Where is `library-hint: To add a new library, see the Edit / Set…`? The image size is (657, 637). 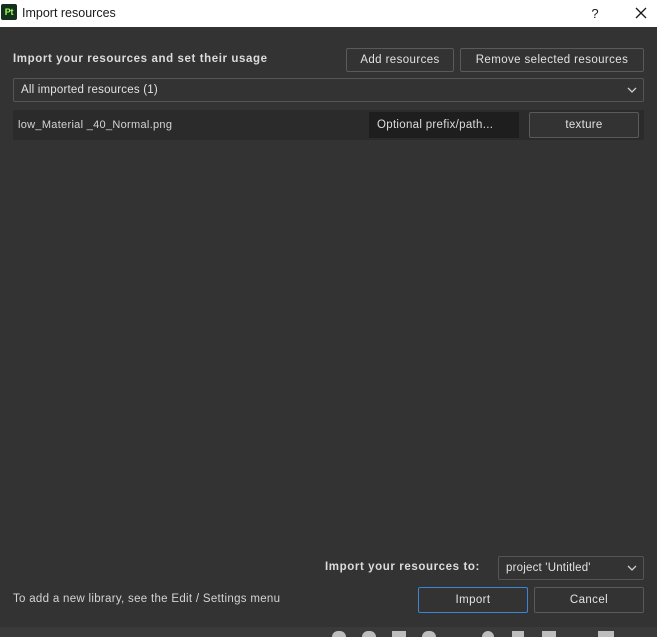 library-hint: To add a new library, see the Edit / Set… is located at coordinates (147, 599).